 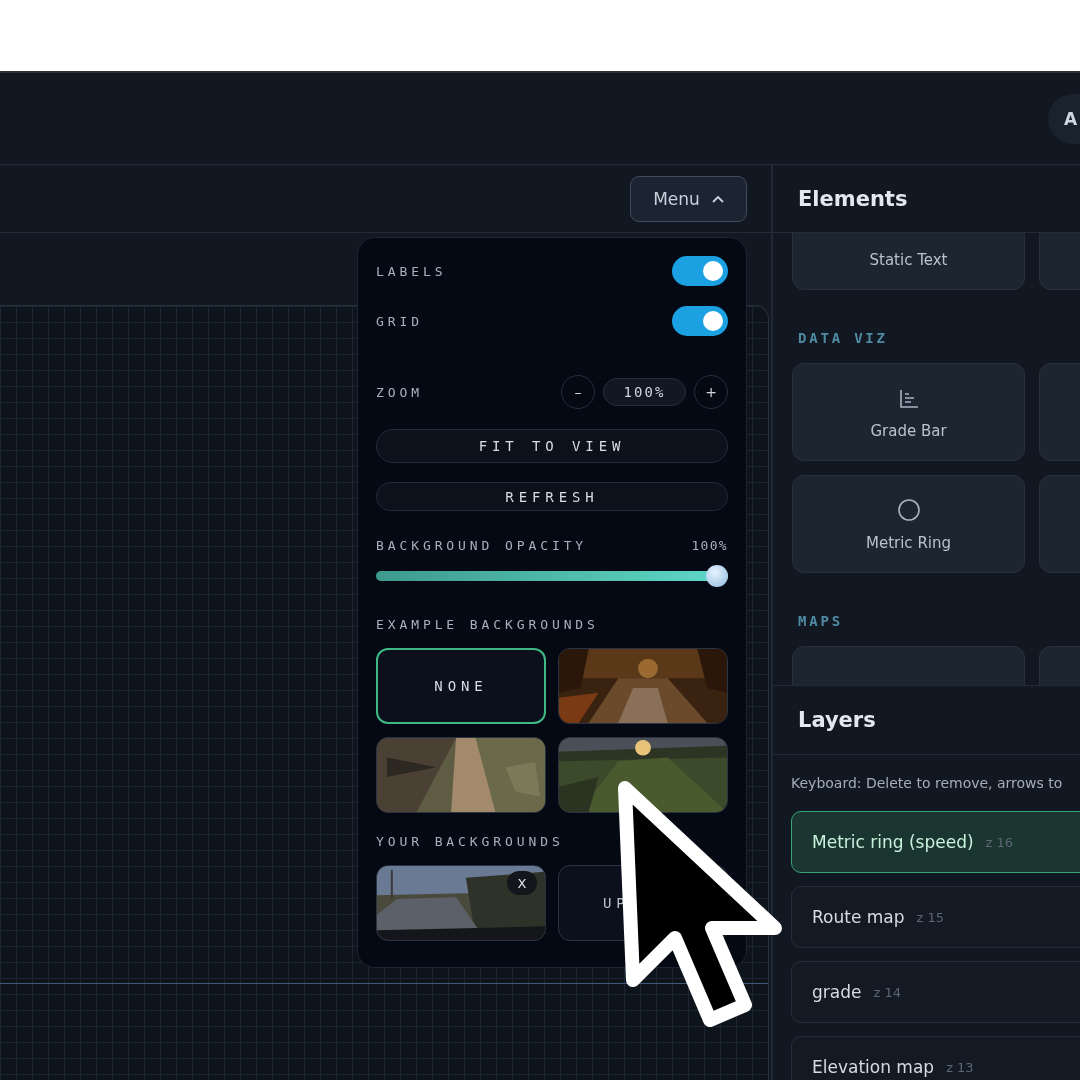 What do you see at coordinates (399, 321) in the screenshot?
I see `toggle-label: GRID` at bounding box center [399, 321].